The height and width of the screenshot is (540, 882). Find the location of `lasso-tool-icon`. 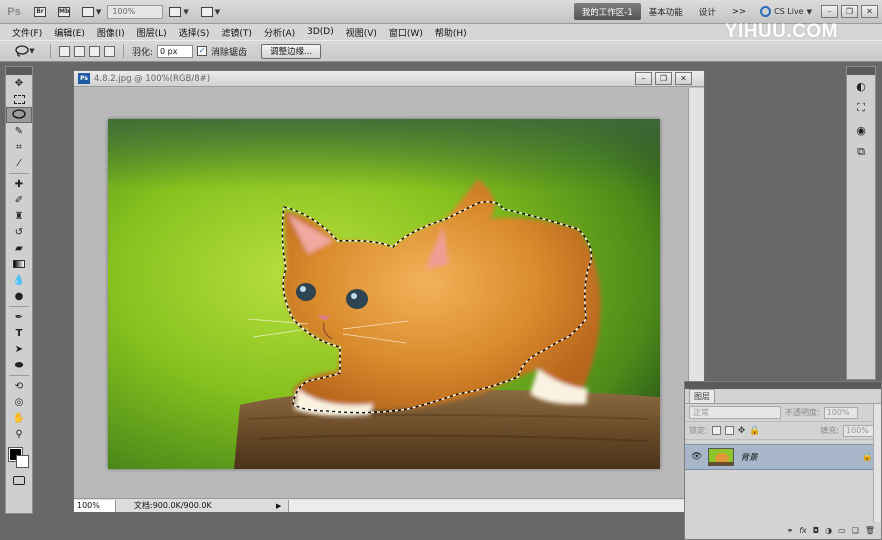

lasso-tool-icon is located at coordinates (19, 115).